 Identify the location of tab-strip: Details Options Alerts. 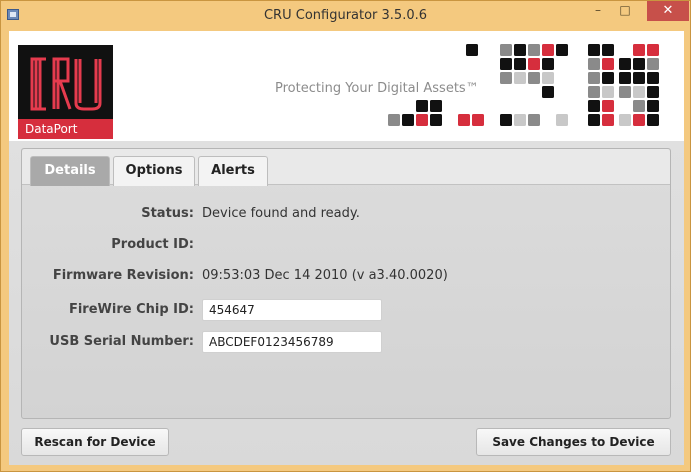
(346, 167).